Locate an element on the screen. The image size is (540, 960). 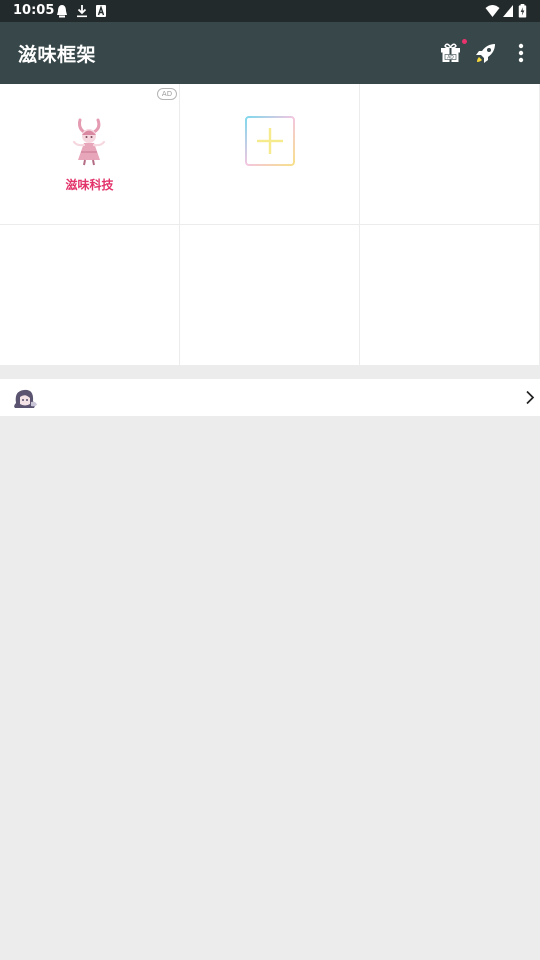
more-vert-icon is located at coordinates (521, 53).